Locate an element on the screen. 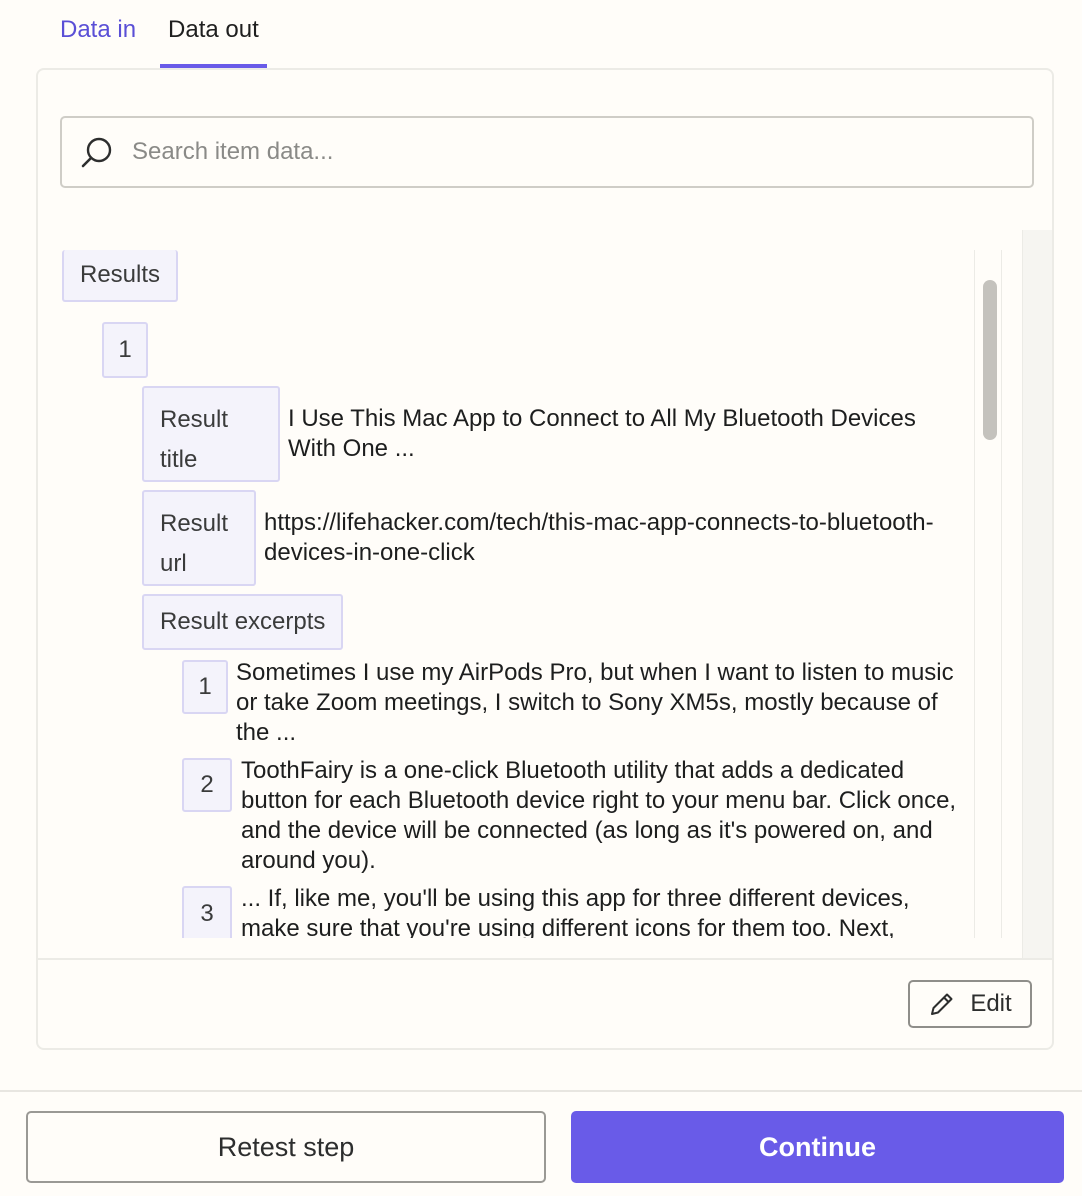 The width and height of the screenshot is (1082, 1196). tab-data-in: Data in is located at coordinates (101, 34).